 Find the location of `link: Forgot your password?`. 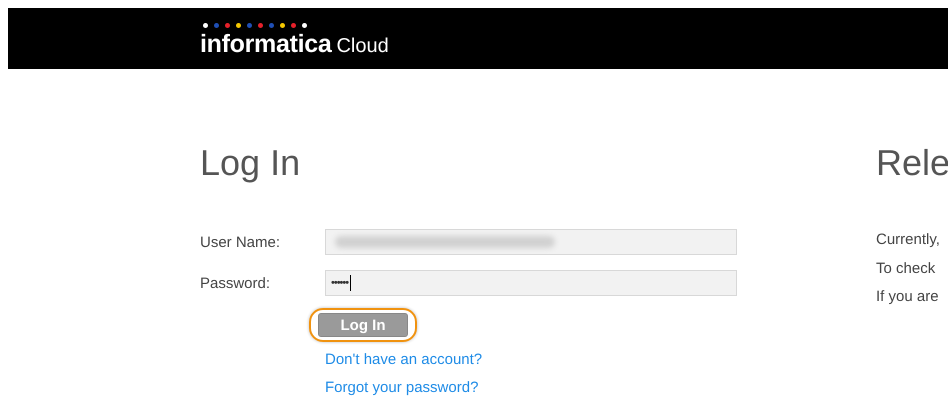

link: Forgot your password? is located at coordinates (401, 387).